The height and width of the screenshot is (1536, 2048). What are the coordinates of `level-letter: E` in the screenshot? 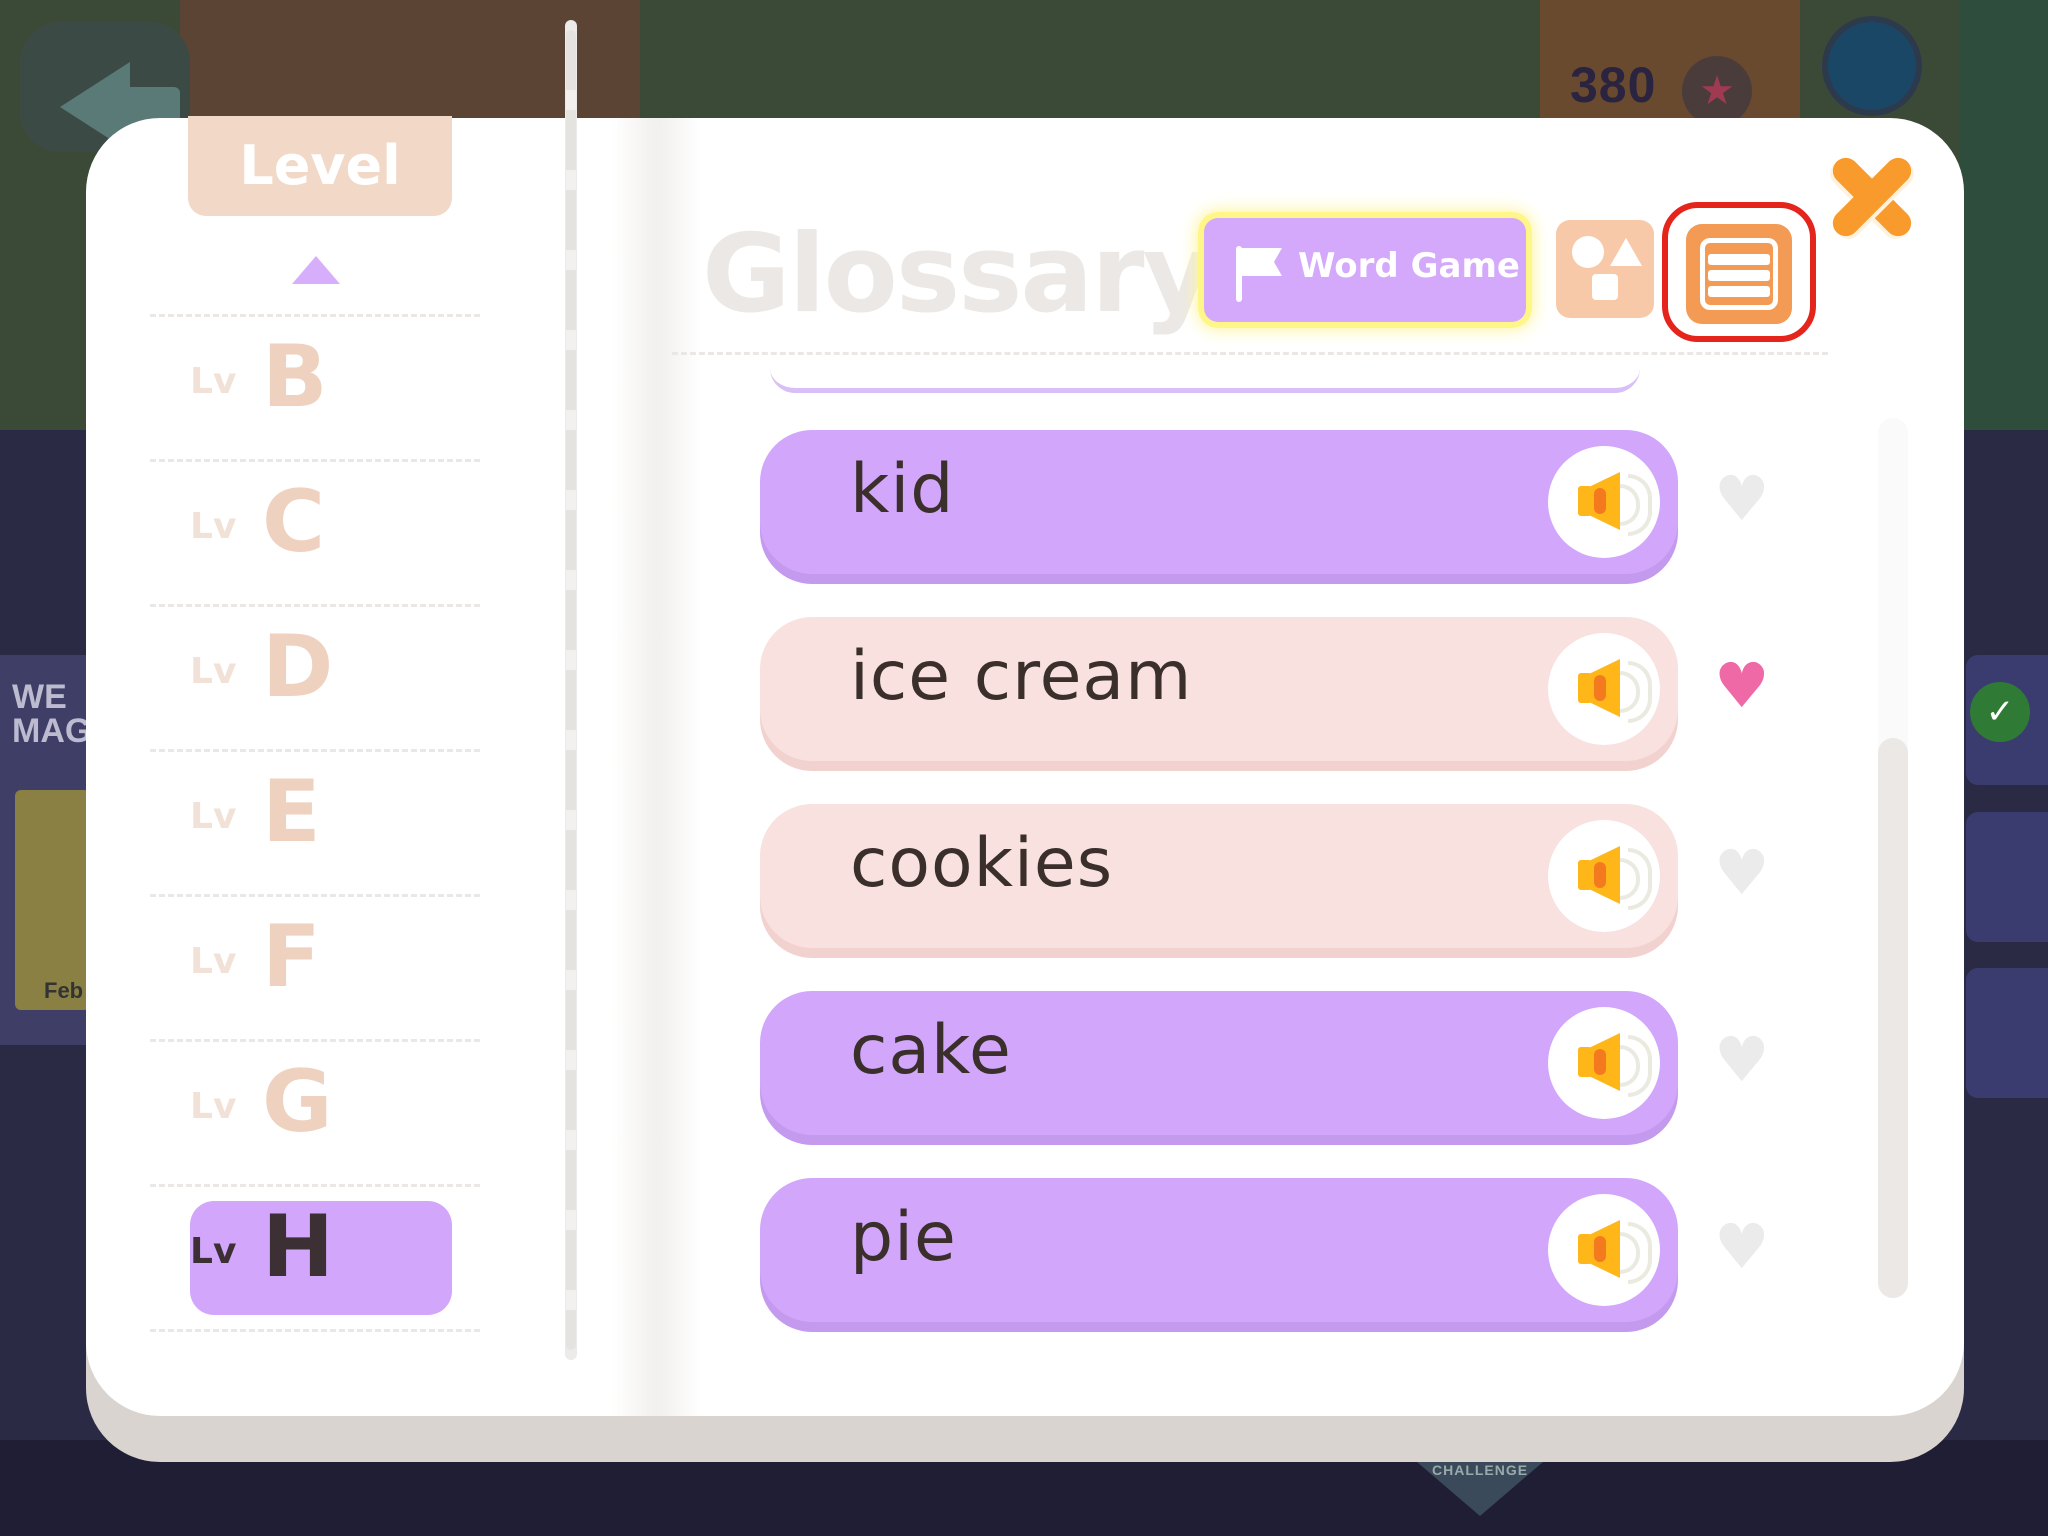 It's located at (291, 812).